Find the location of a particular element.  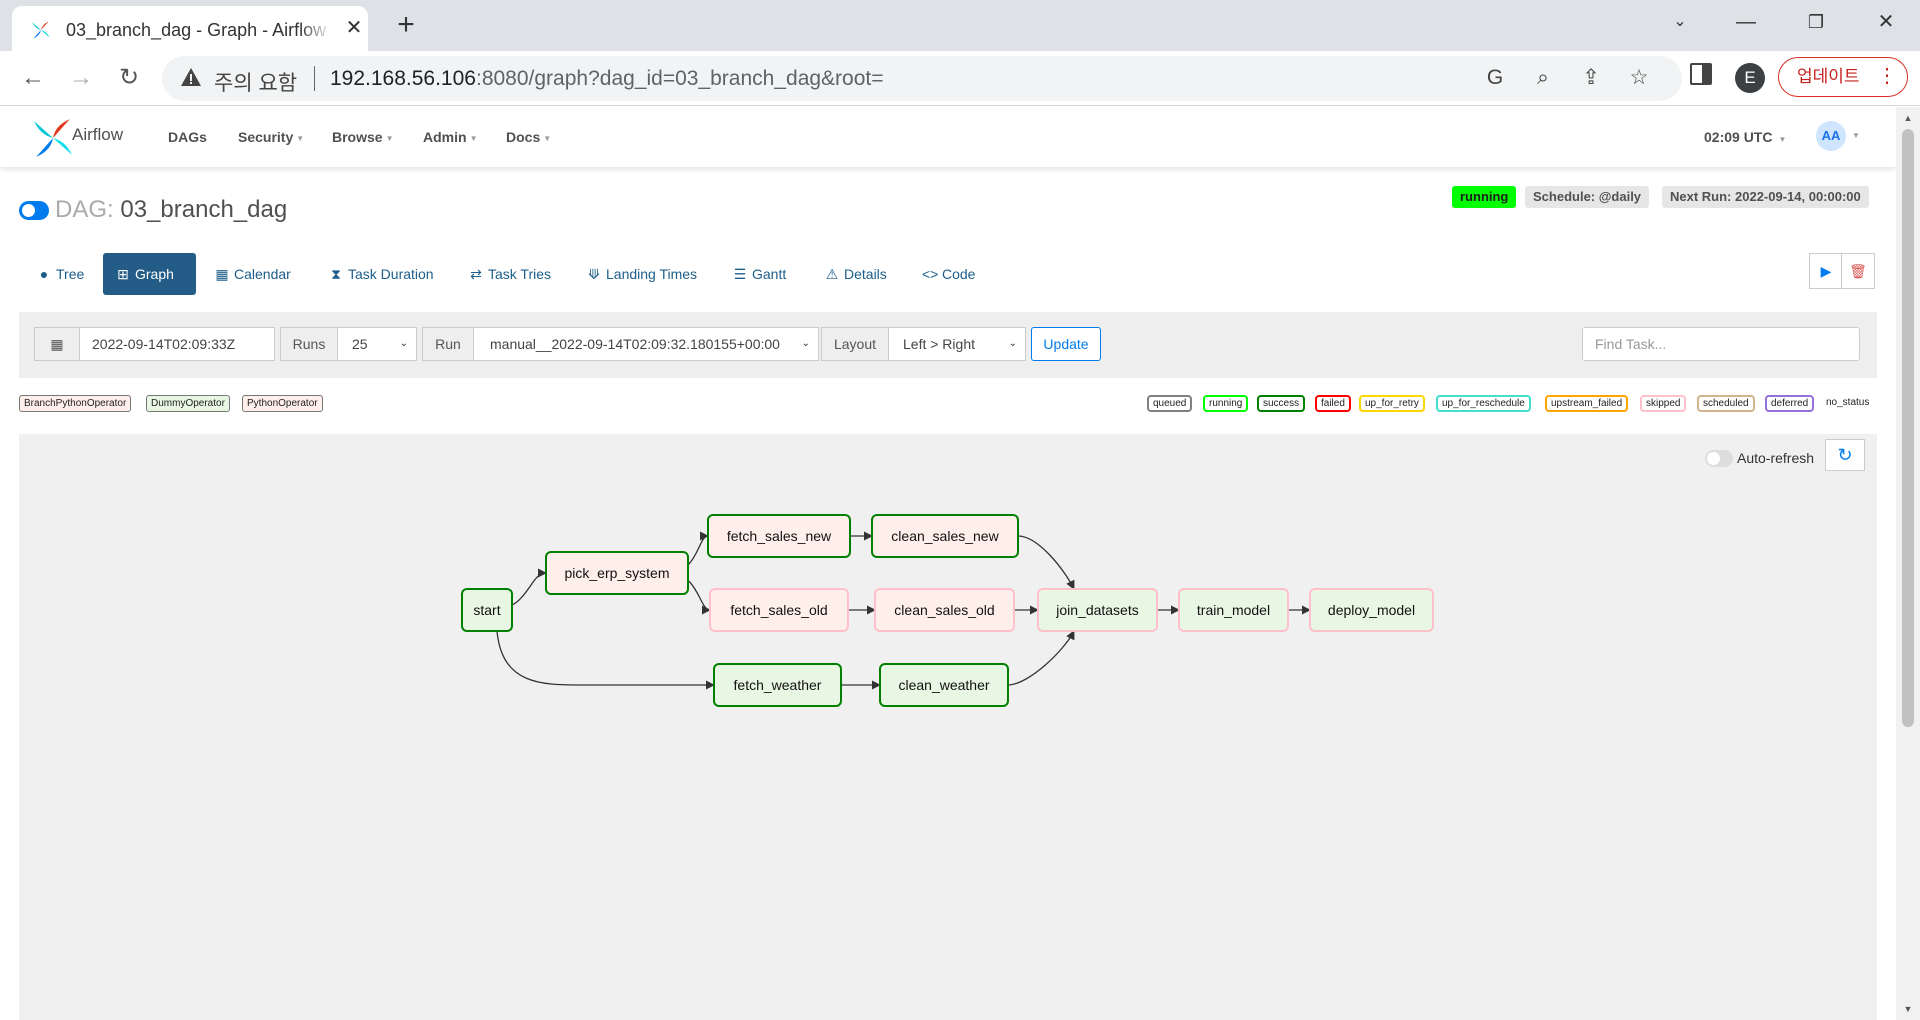

url-host: 192.168.56.106 is located at coordinates (403, 78).